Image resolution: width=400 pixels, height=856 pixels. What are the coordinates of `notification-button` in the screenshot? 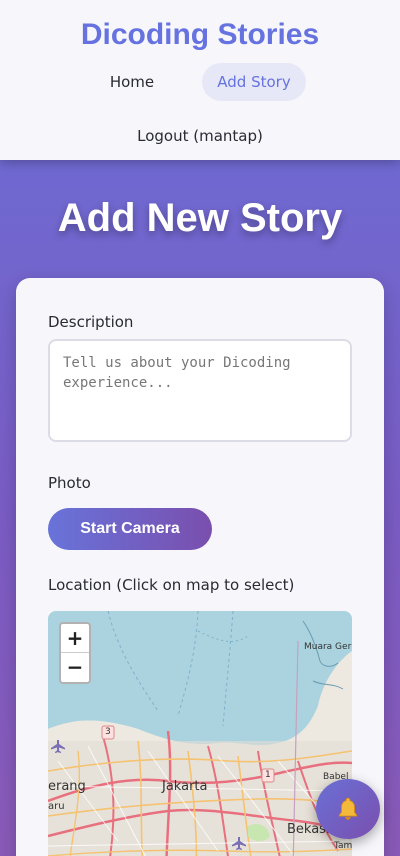 It's located at (348, 809).